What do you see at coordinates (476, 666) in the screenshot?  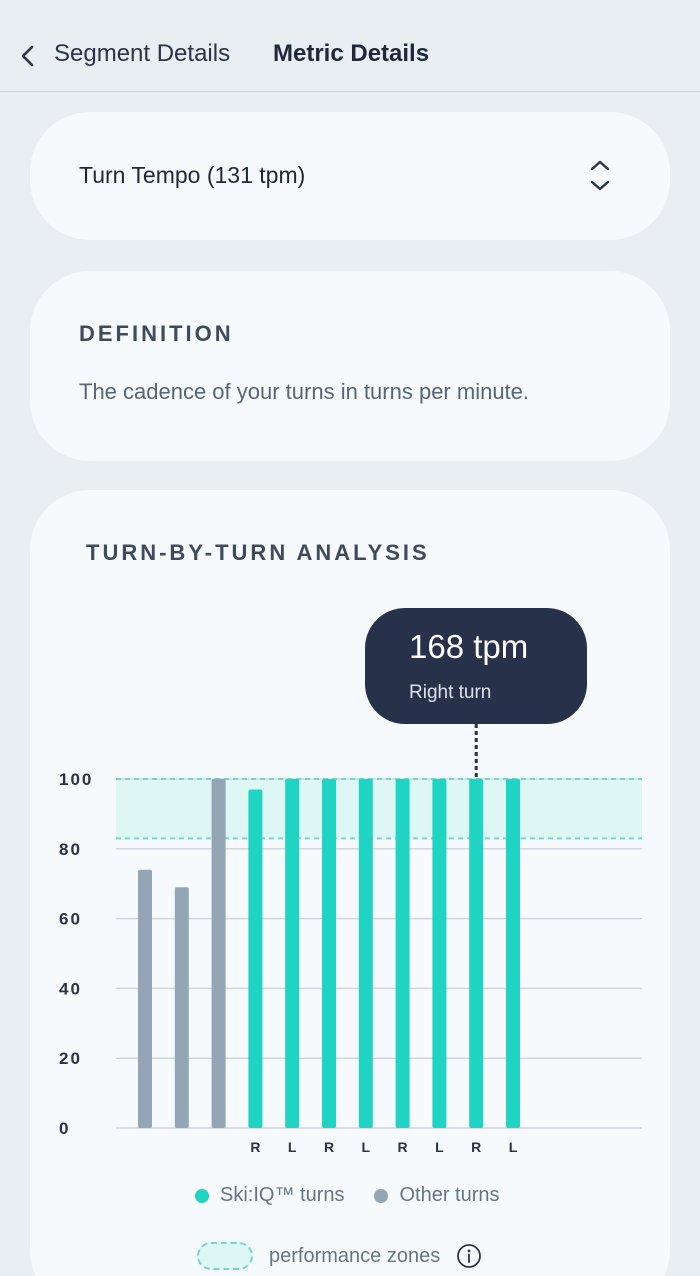 I see `selected-turn-tooltip: 168 tpm Right turn` at bounding box center [476, 666].